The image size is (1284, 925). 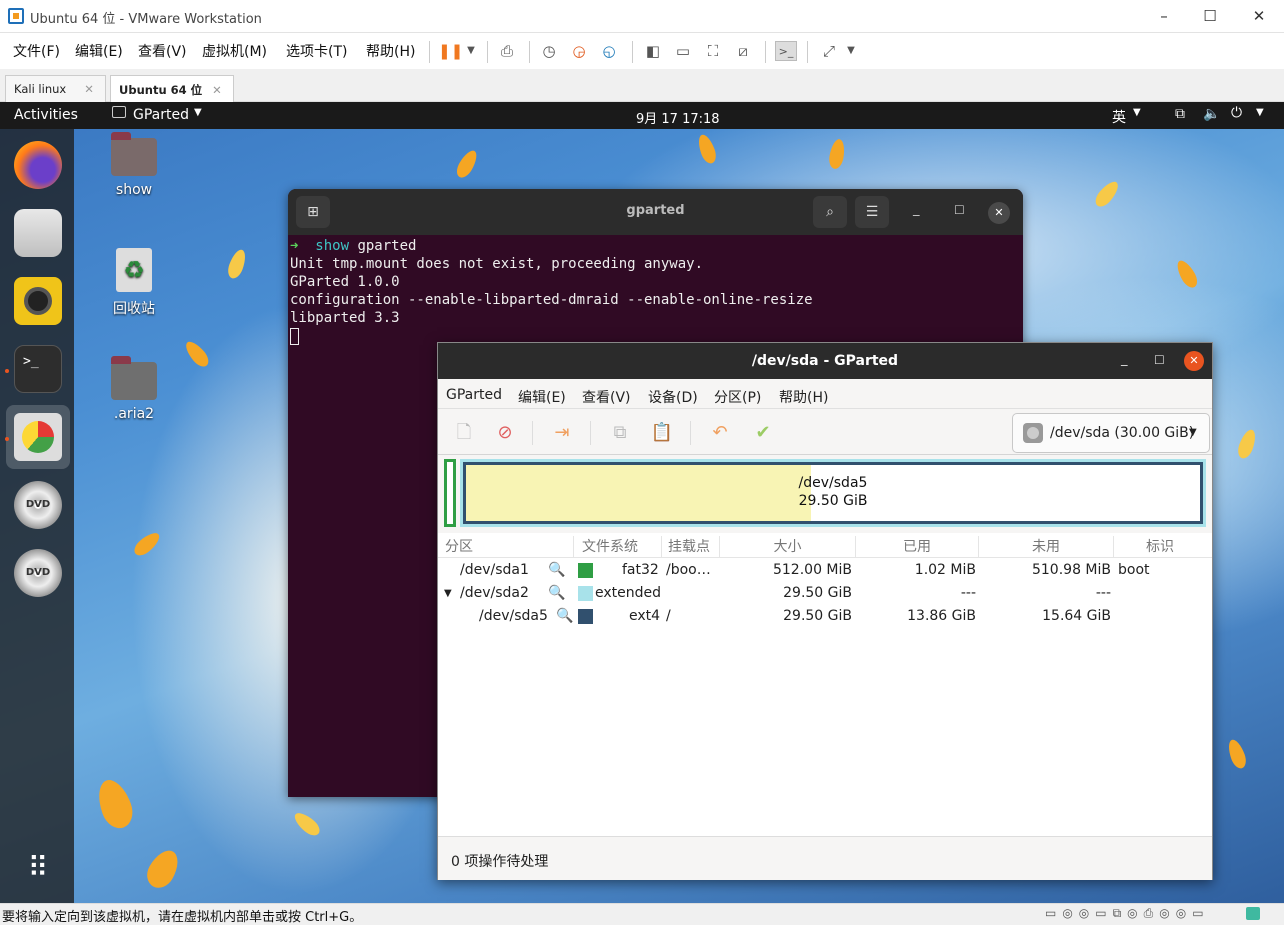 What do you see at coordinates (691, 547) in the screenshot?
I see `col-mountpoint: 挂载点` at bounding box center [691, 547].